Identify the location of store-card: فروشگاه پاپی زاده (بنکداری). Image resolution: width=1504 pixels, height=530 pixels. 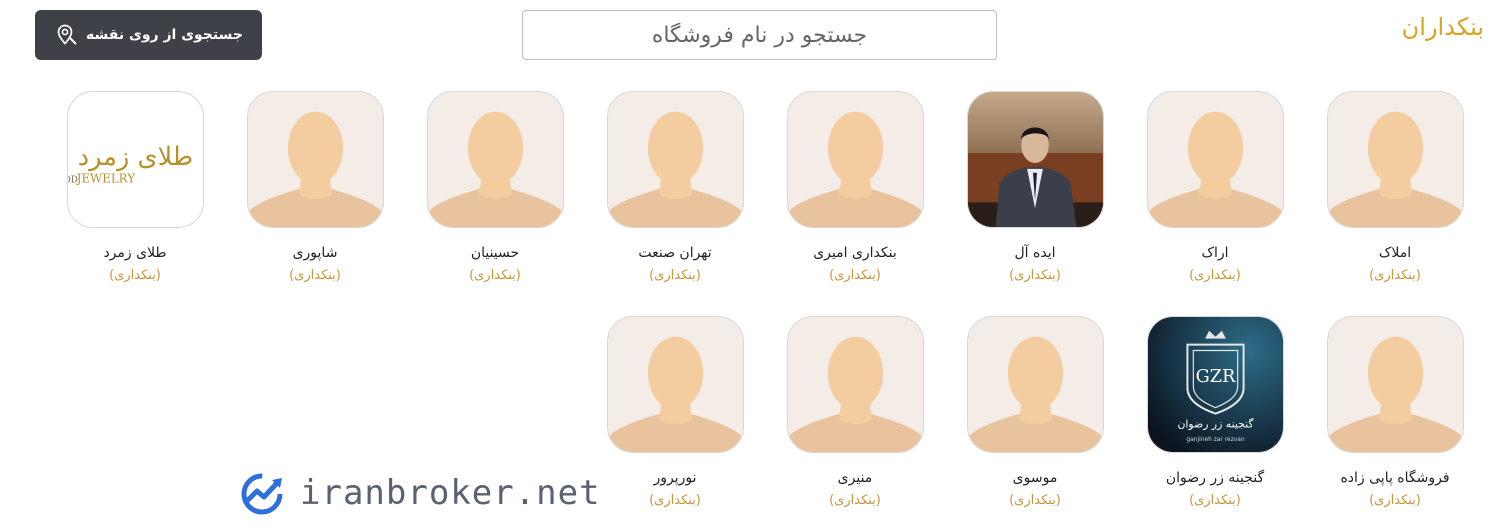
(1395, 412).